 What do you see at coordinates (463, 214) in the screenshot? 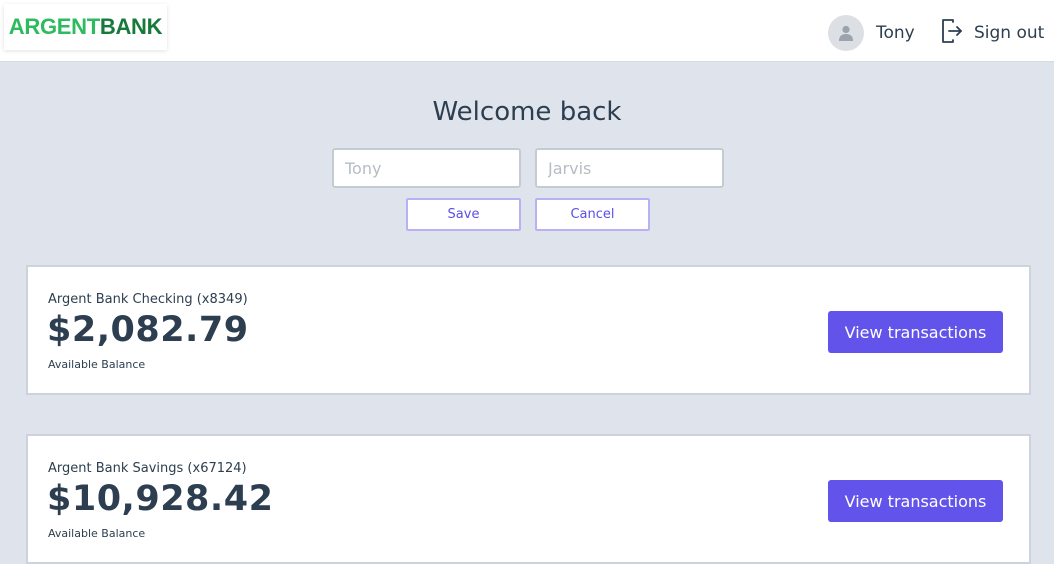
I see `save-button: Save` at bounding box center [463, 214].